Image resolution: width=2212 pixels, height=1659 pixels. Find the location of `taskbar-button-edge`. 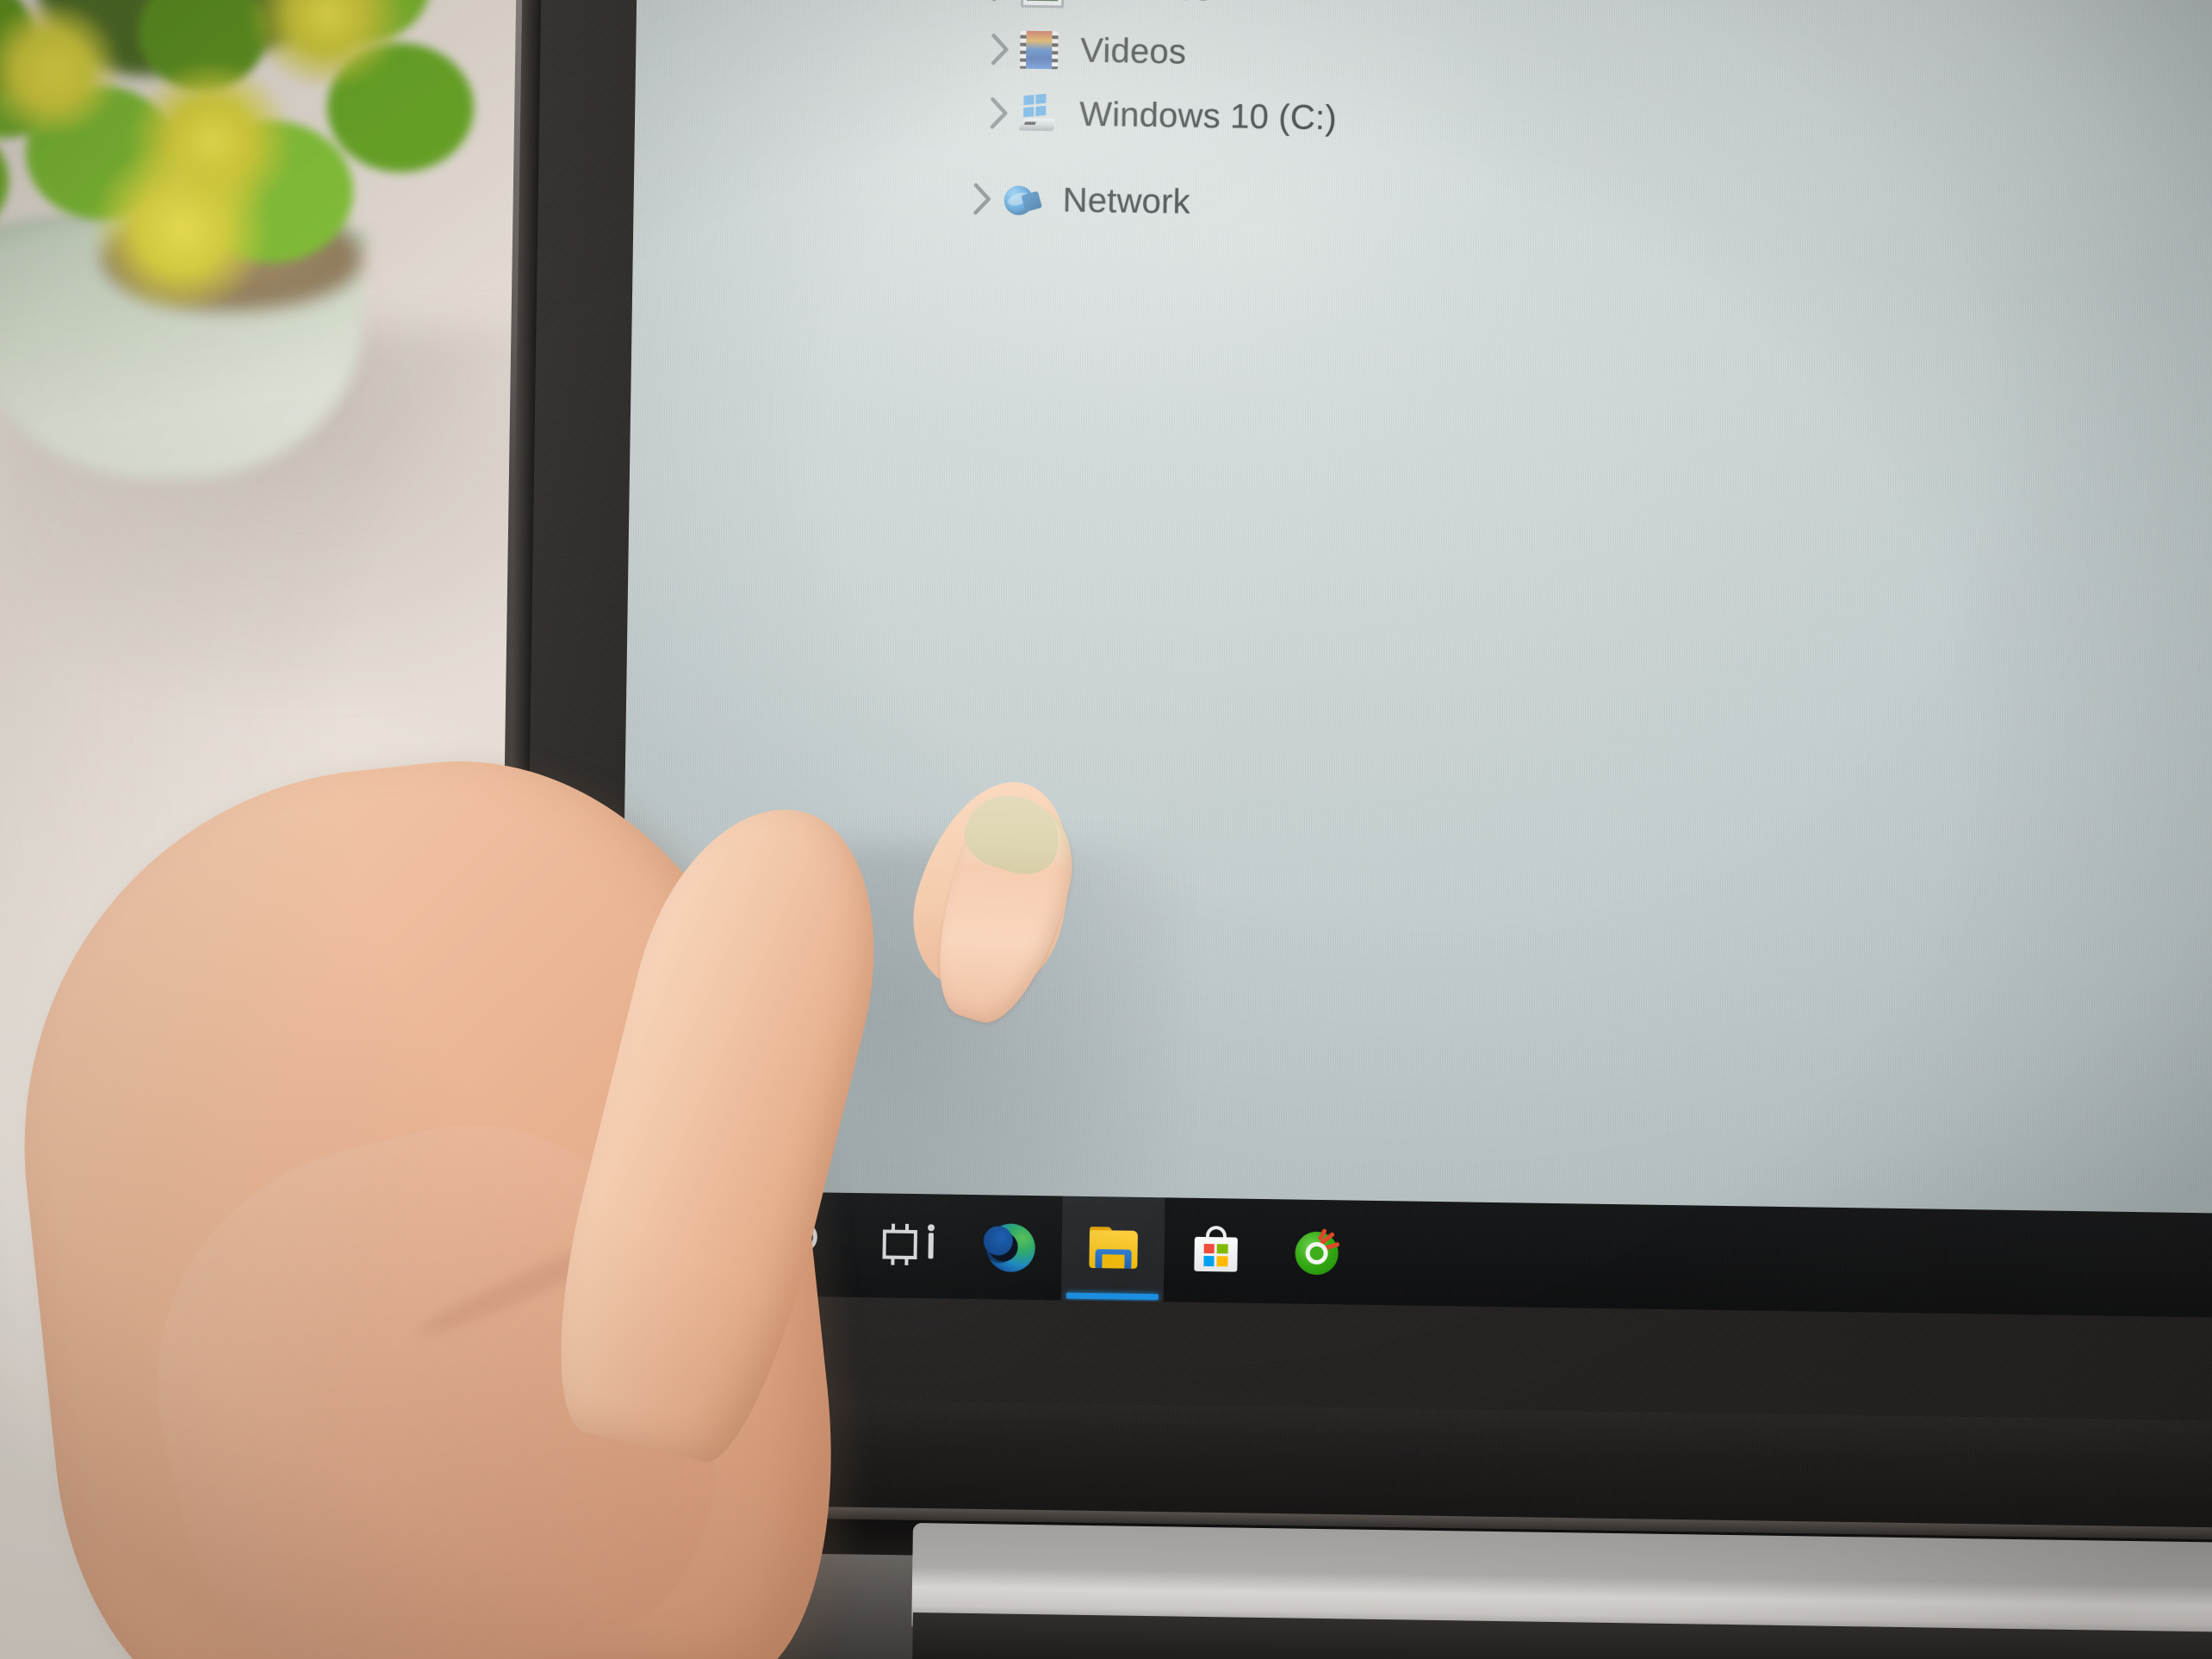

taskbar-button-edge is located at coordinates (1011, 1248).